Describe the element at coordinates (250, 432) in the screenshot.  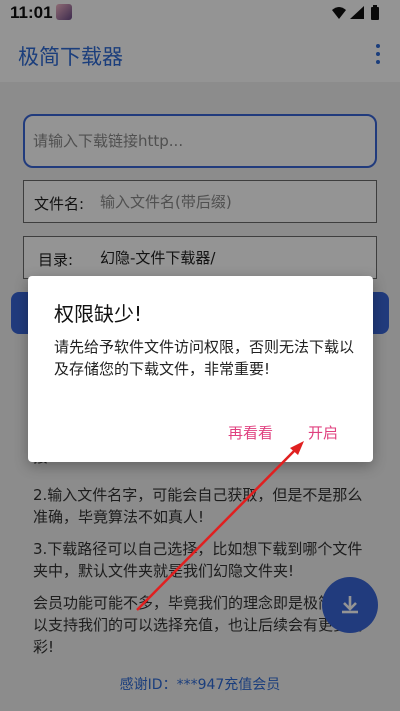
I see `later-button: 再看看` at that location.